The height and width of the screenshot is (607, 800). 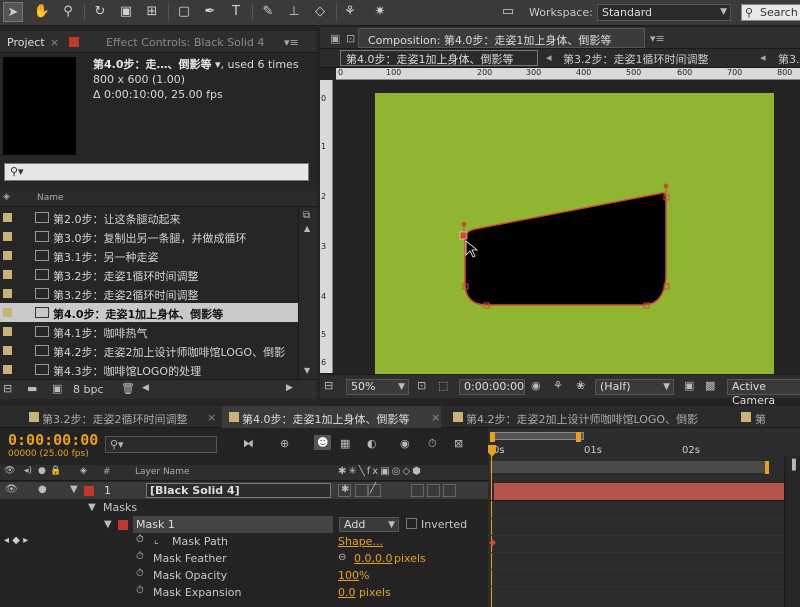 What do you see at coordinates (294, 12) in the screenshot?
I see `clone-stamp-tool-icon: ⊥` at bounding box center [294, 12].